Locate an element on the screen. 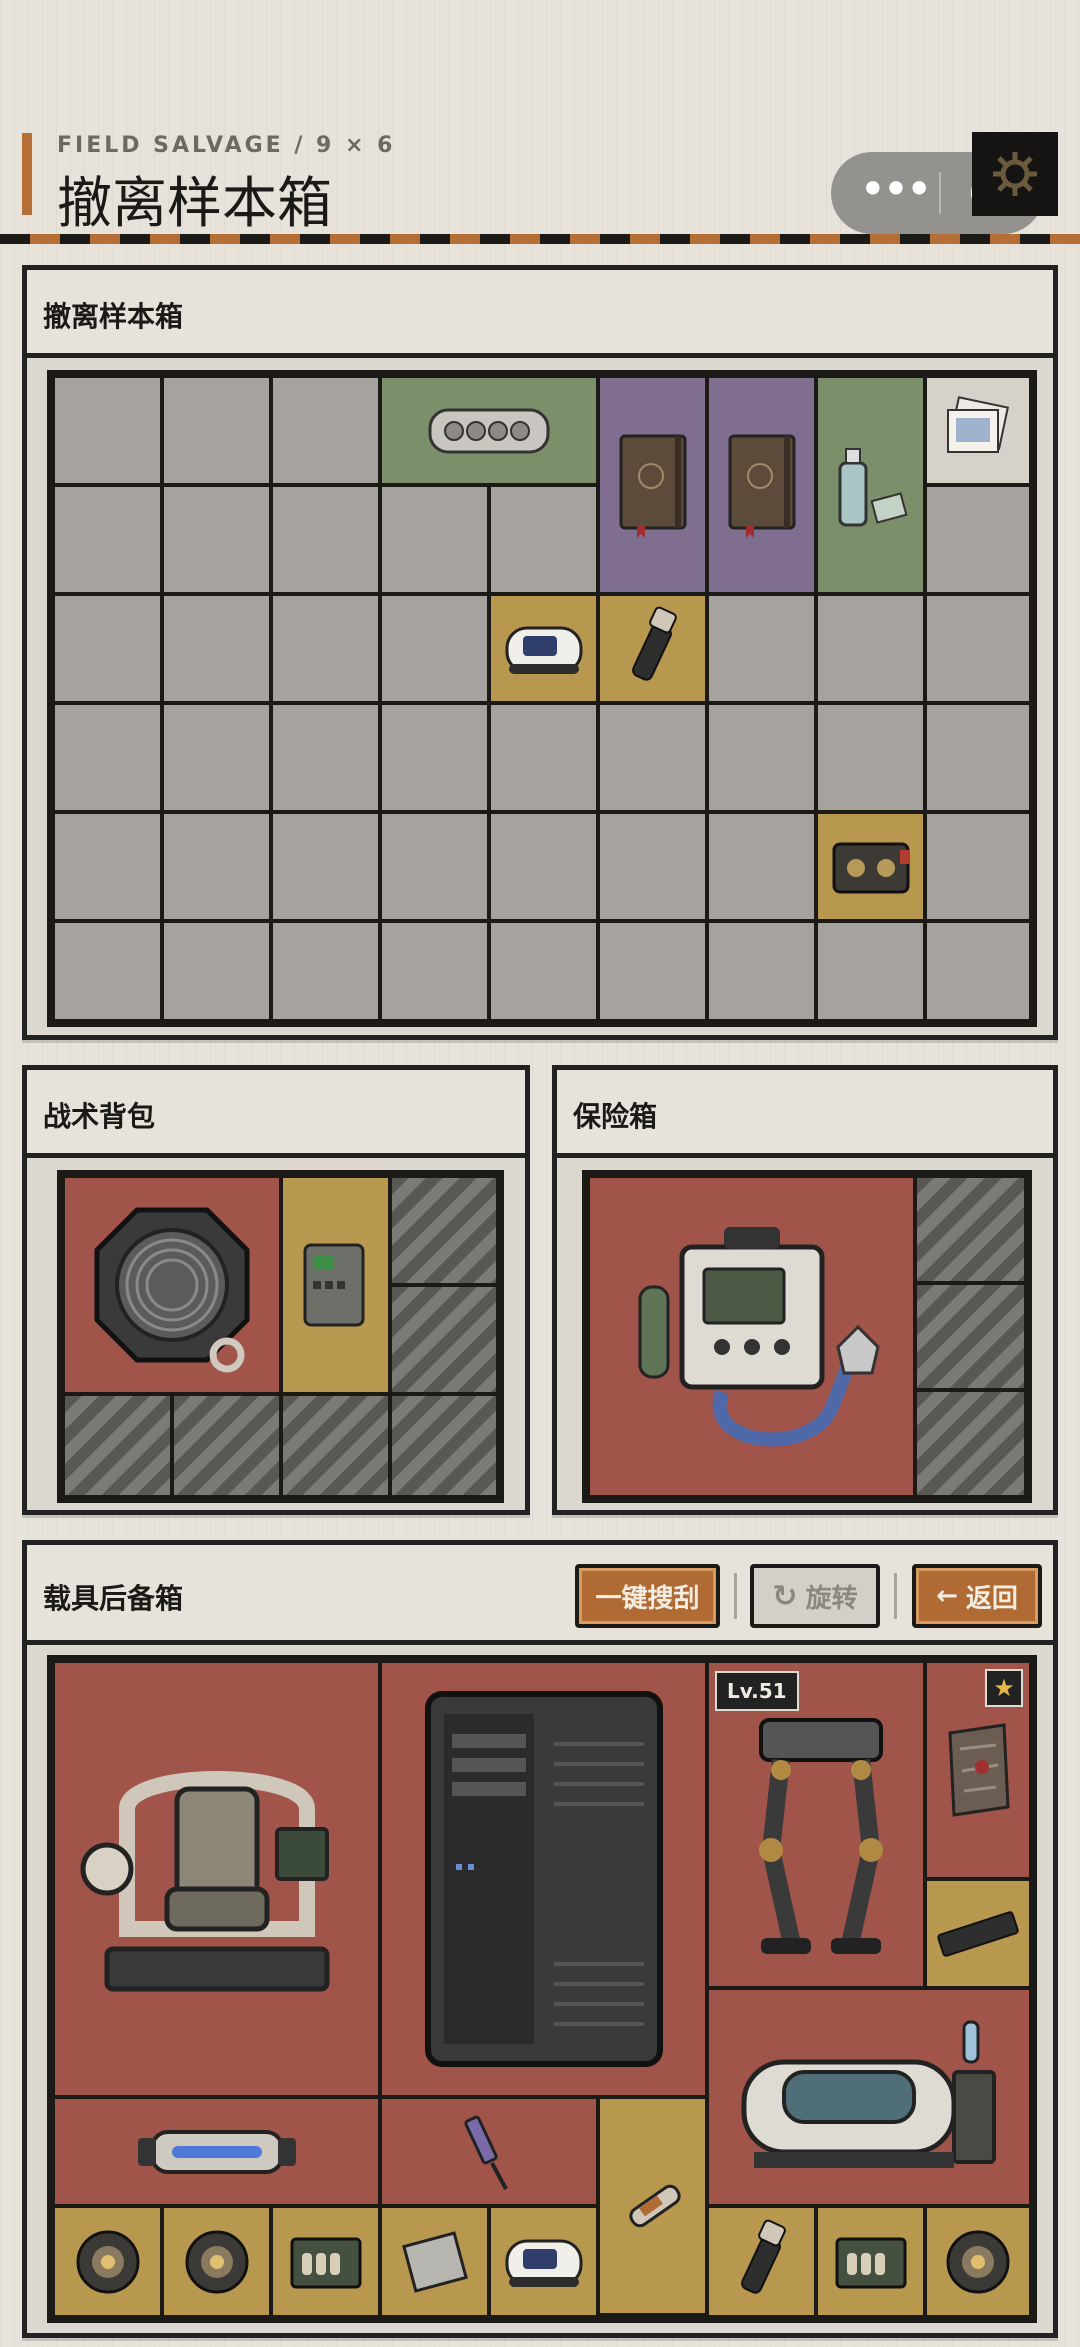 The width and height of the screenshot is (1080, 2347). item-ram-stick is located at coordinates (978, 1933).